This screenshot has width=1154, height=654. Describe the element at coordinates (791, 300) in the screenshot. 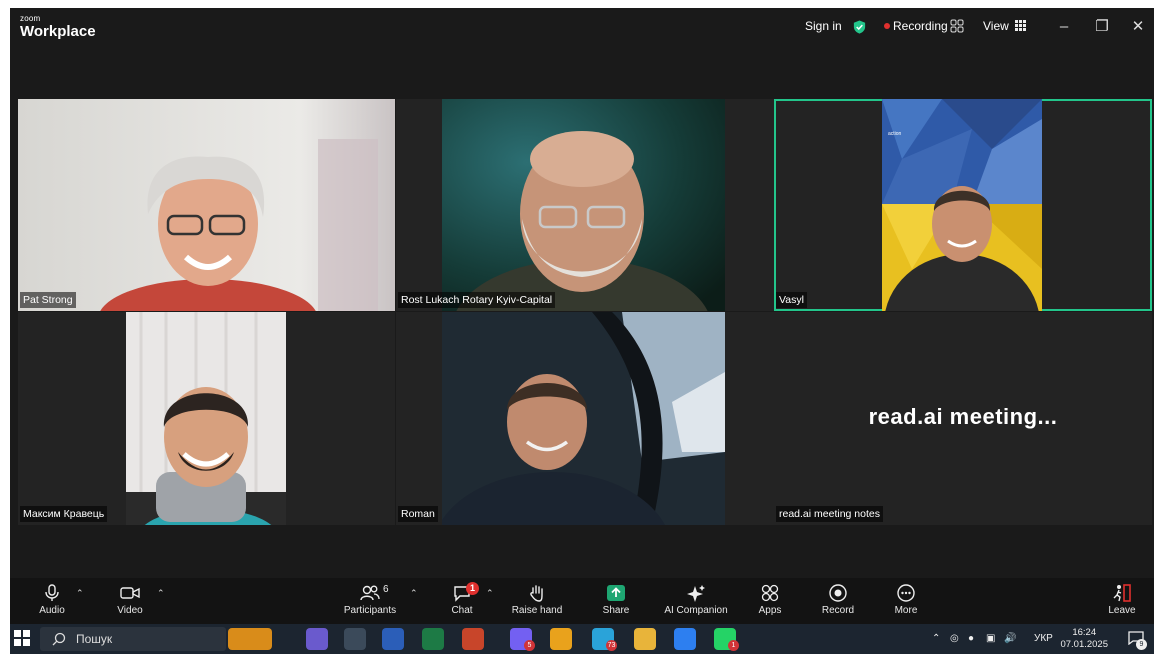

I see `participant-name: Vasyl` at that location.